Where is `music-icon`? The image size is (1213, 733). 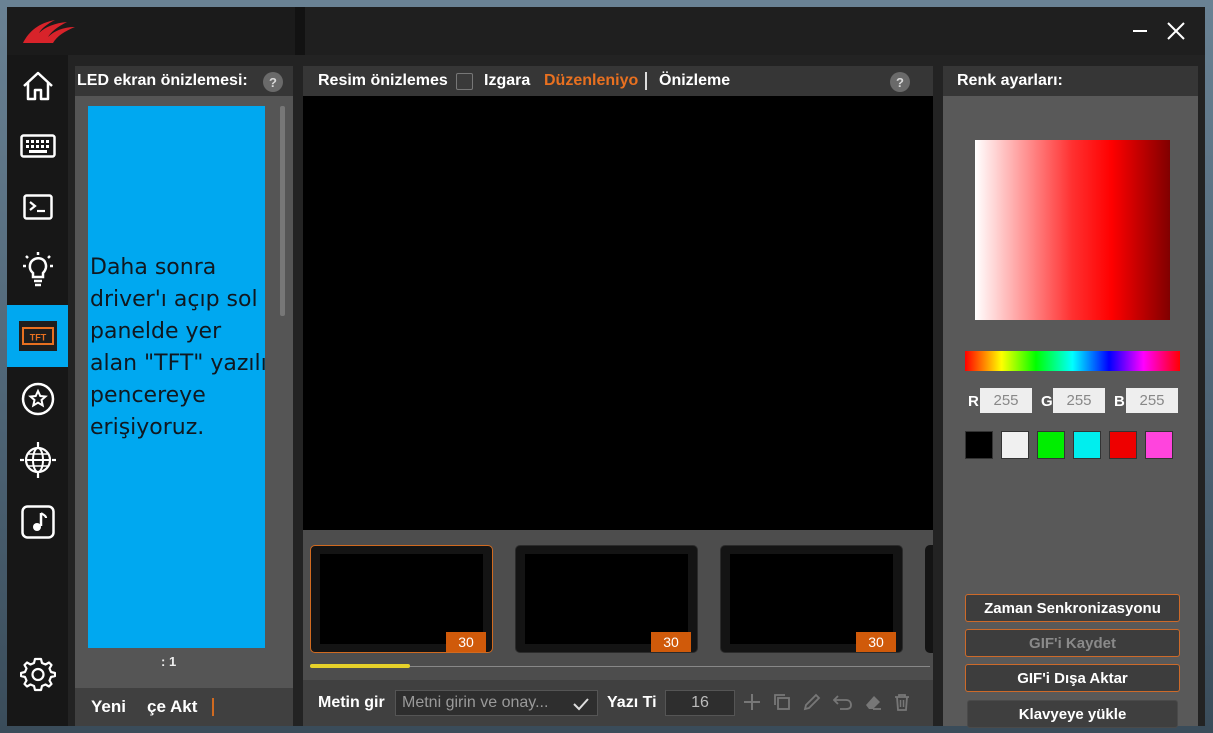
music-icon is located at coordinates (37, 522).